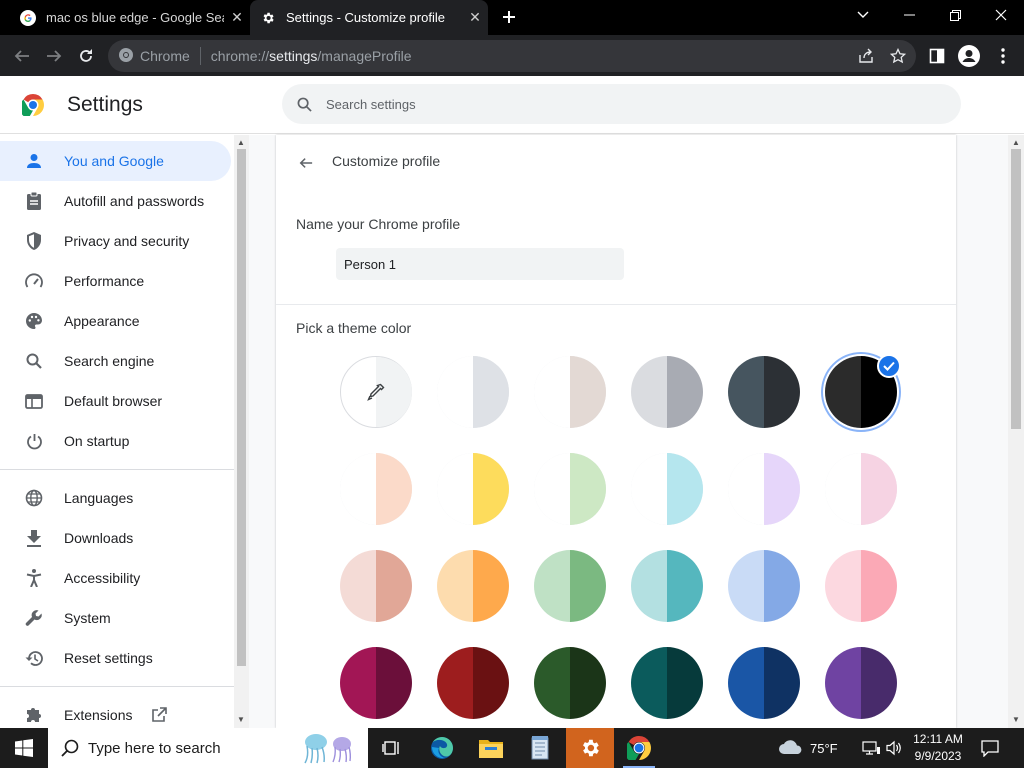 The height and width of the screenshot is (768, 1024). Describe the element at coordinates (115, 538) in the screenshot. I see `sidebar-item-downloads: Downloads` at that location.